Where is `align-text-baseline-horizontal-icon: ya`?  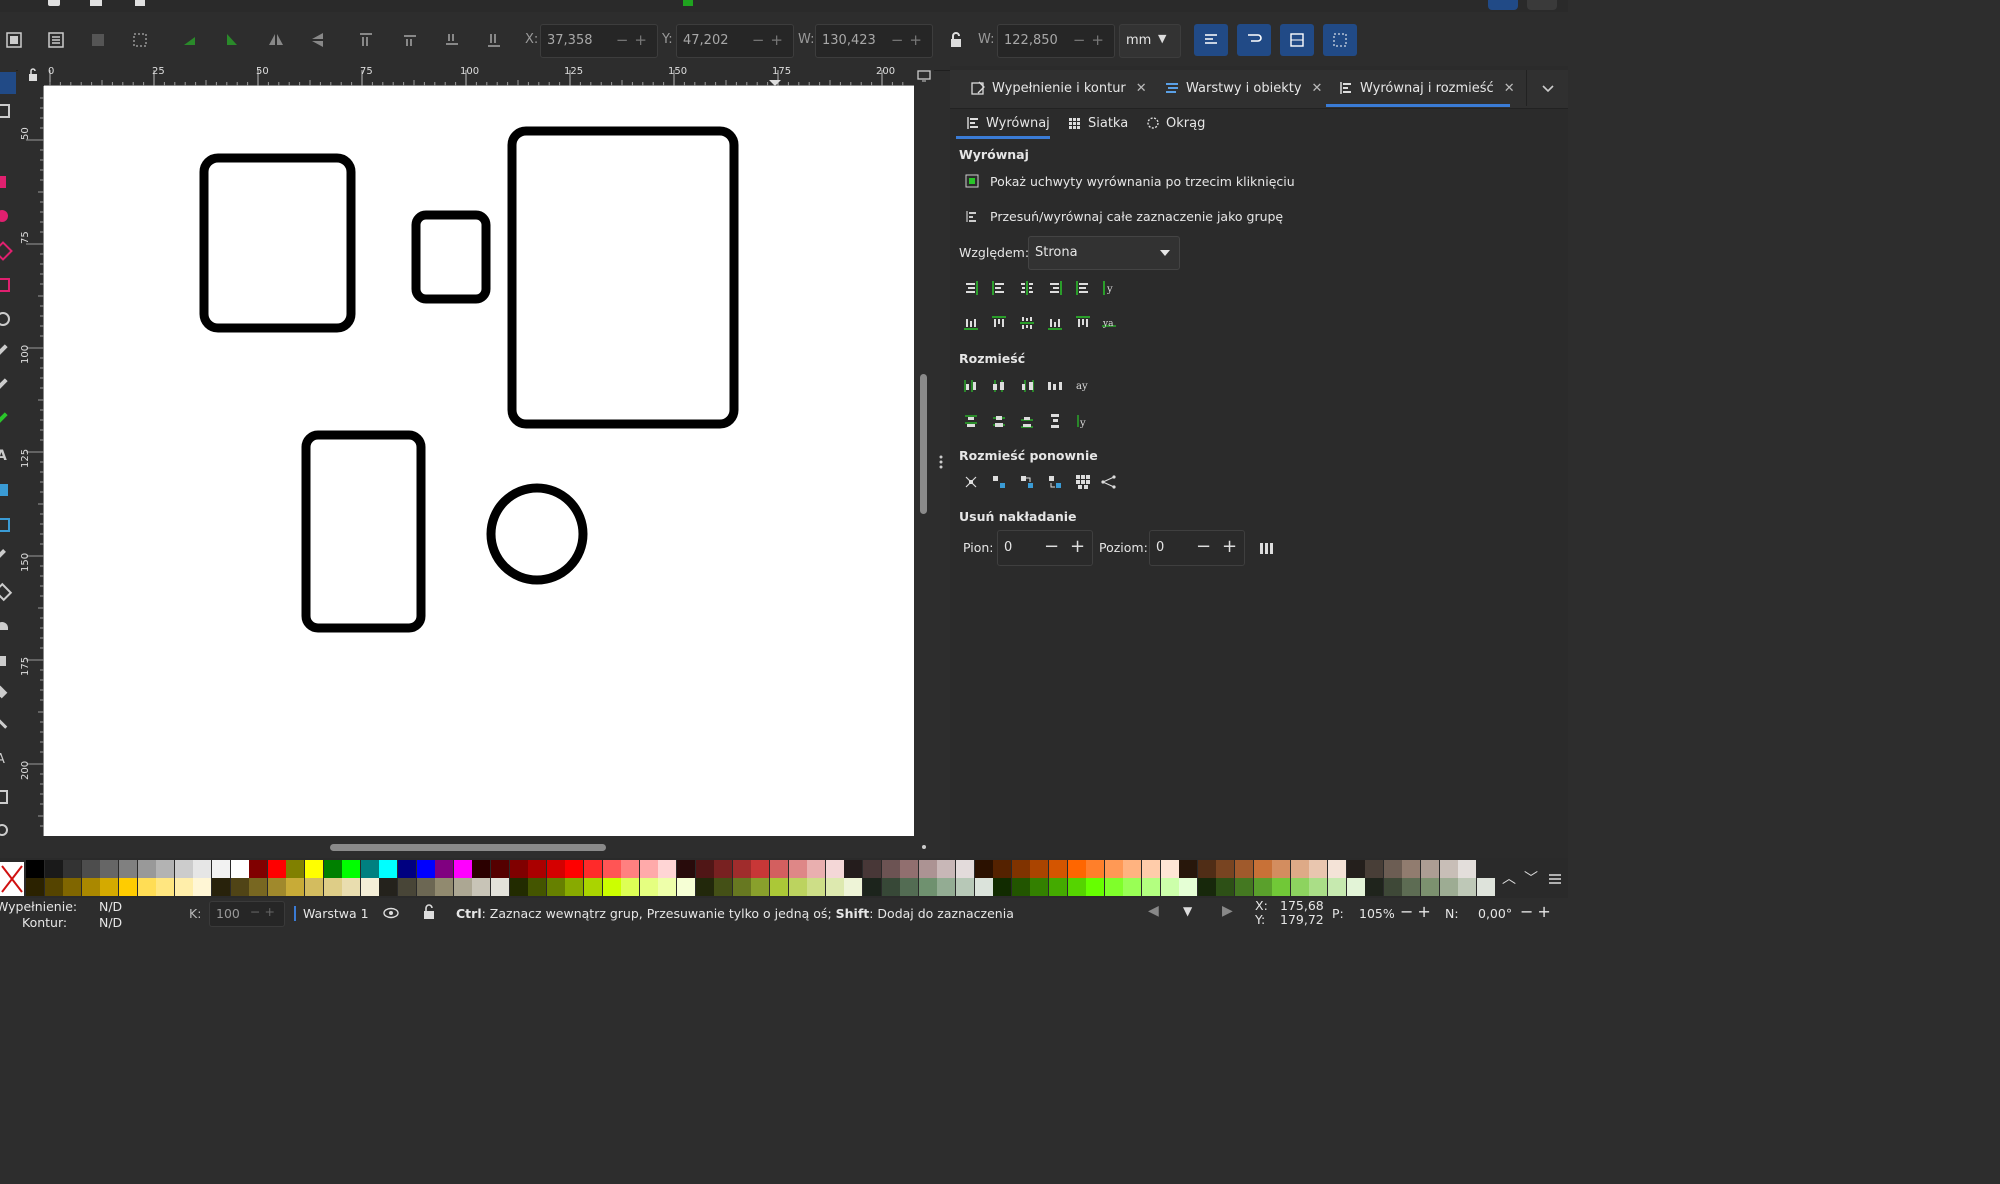 align-text-baseline-horizontal-icon: ya is located at coordinates (1109, 323).